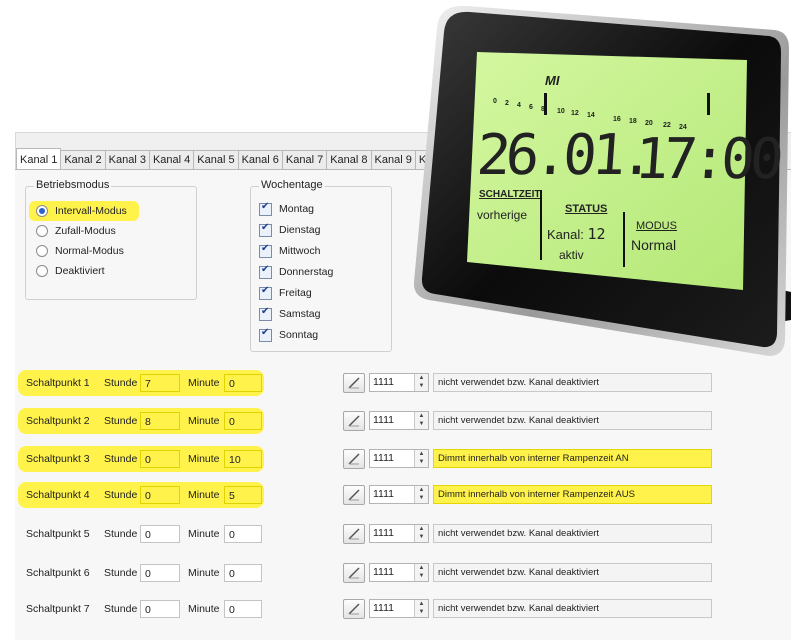 This screenshot has height=640, width=791. I want to click on radio-normal-modus: Normal-Modus, so click(80, 251).